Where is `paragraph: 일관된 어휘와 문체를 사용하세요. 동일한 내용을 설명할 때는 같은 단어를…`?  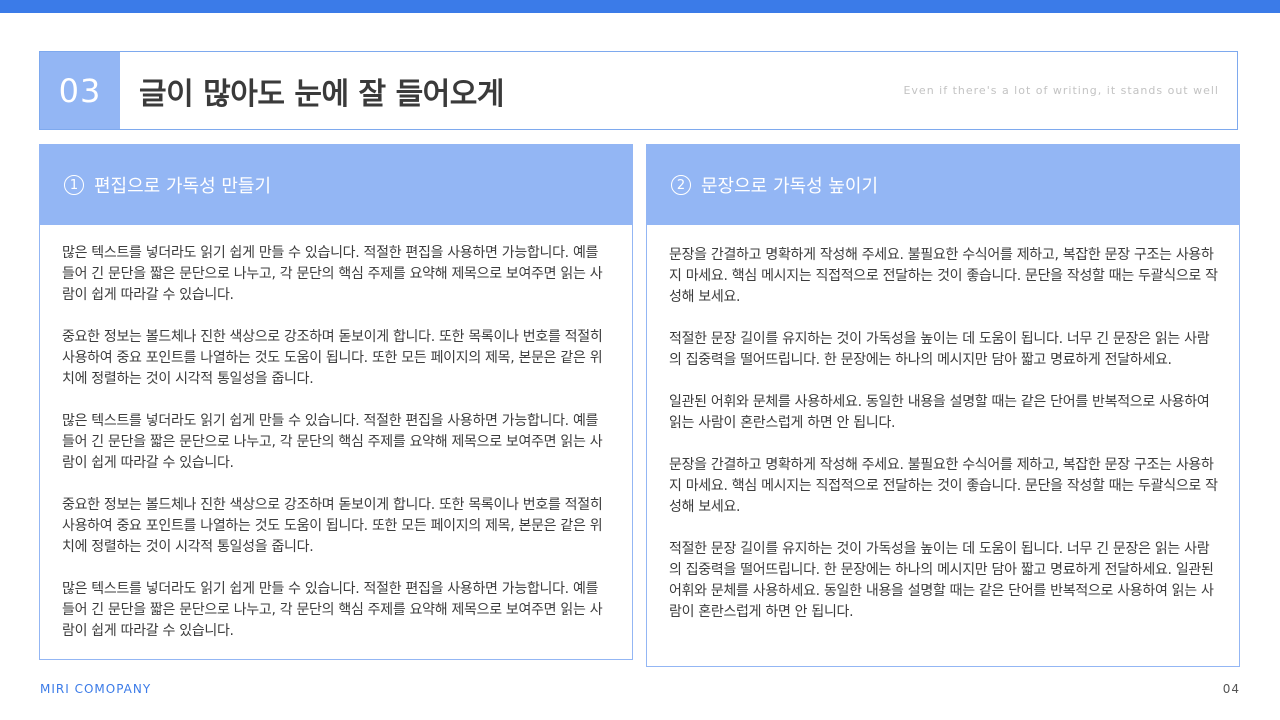
paragraph: 일관된 어휘와 문체를 사용하세요. 동일한 내용을 설명할 때는 같은 단어를… is located at coordinates (939, 412).